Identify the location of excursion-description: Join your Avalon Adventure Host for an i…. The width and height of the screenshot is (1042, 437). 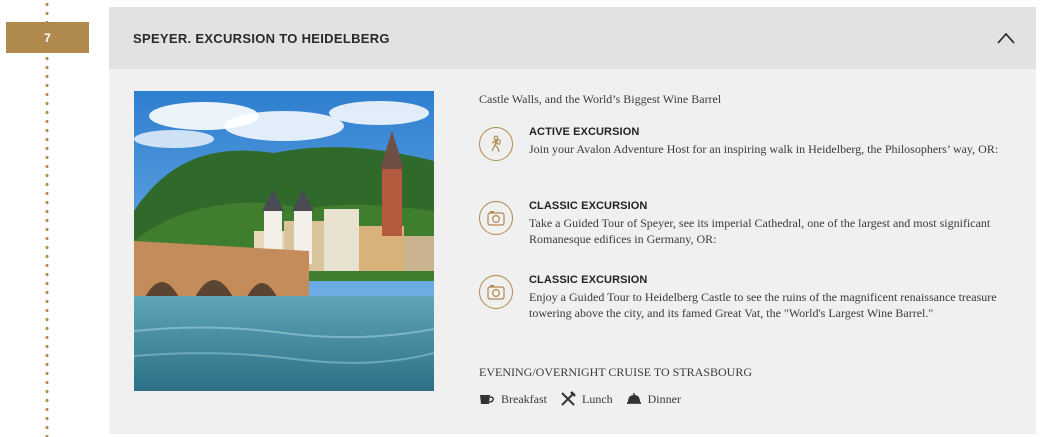
(764, 149).